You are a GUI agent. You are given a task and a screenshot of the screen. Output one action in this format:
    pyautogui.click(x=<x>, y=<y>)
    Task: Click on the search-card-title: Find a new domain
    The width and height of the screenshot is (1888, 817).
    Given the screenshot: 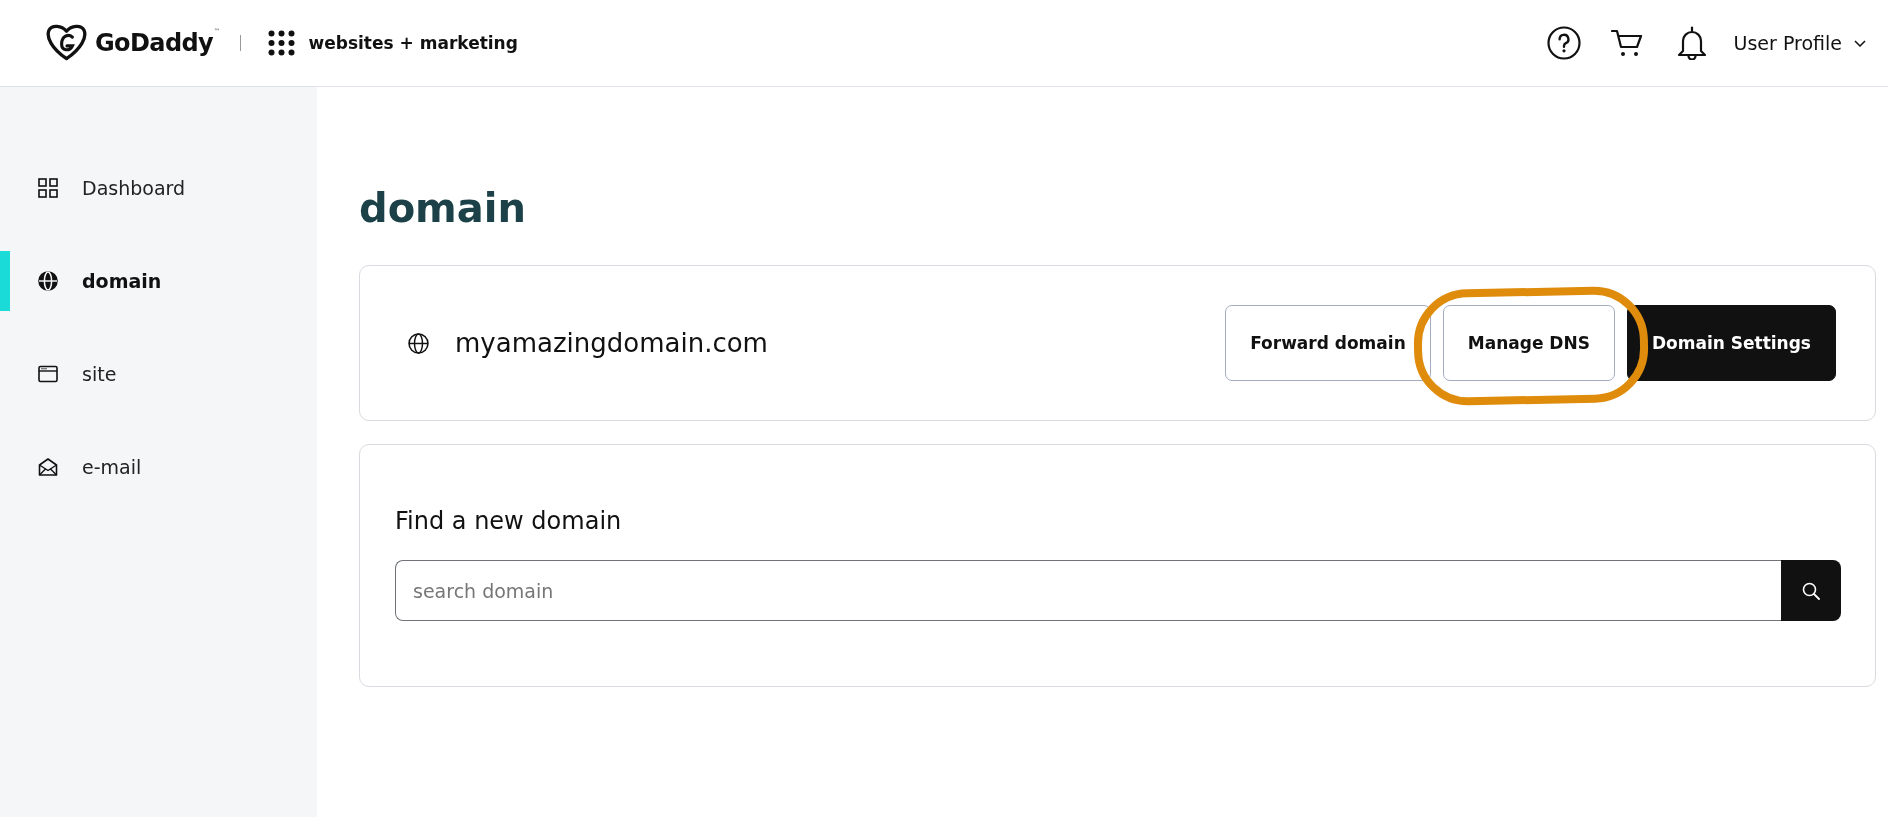 What is the action you would take?
    pyautogui.click(x=508, y=521)
    